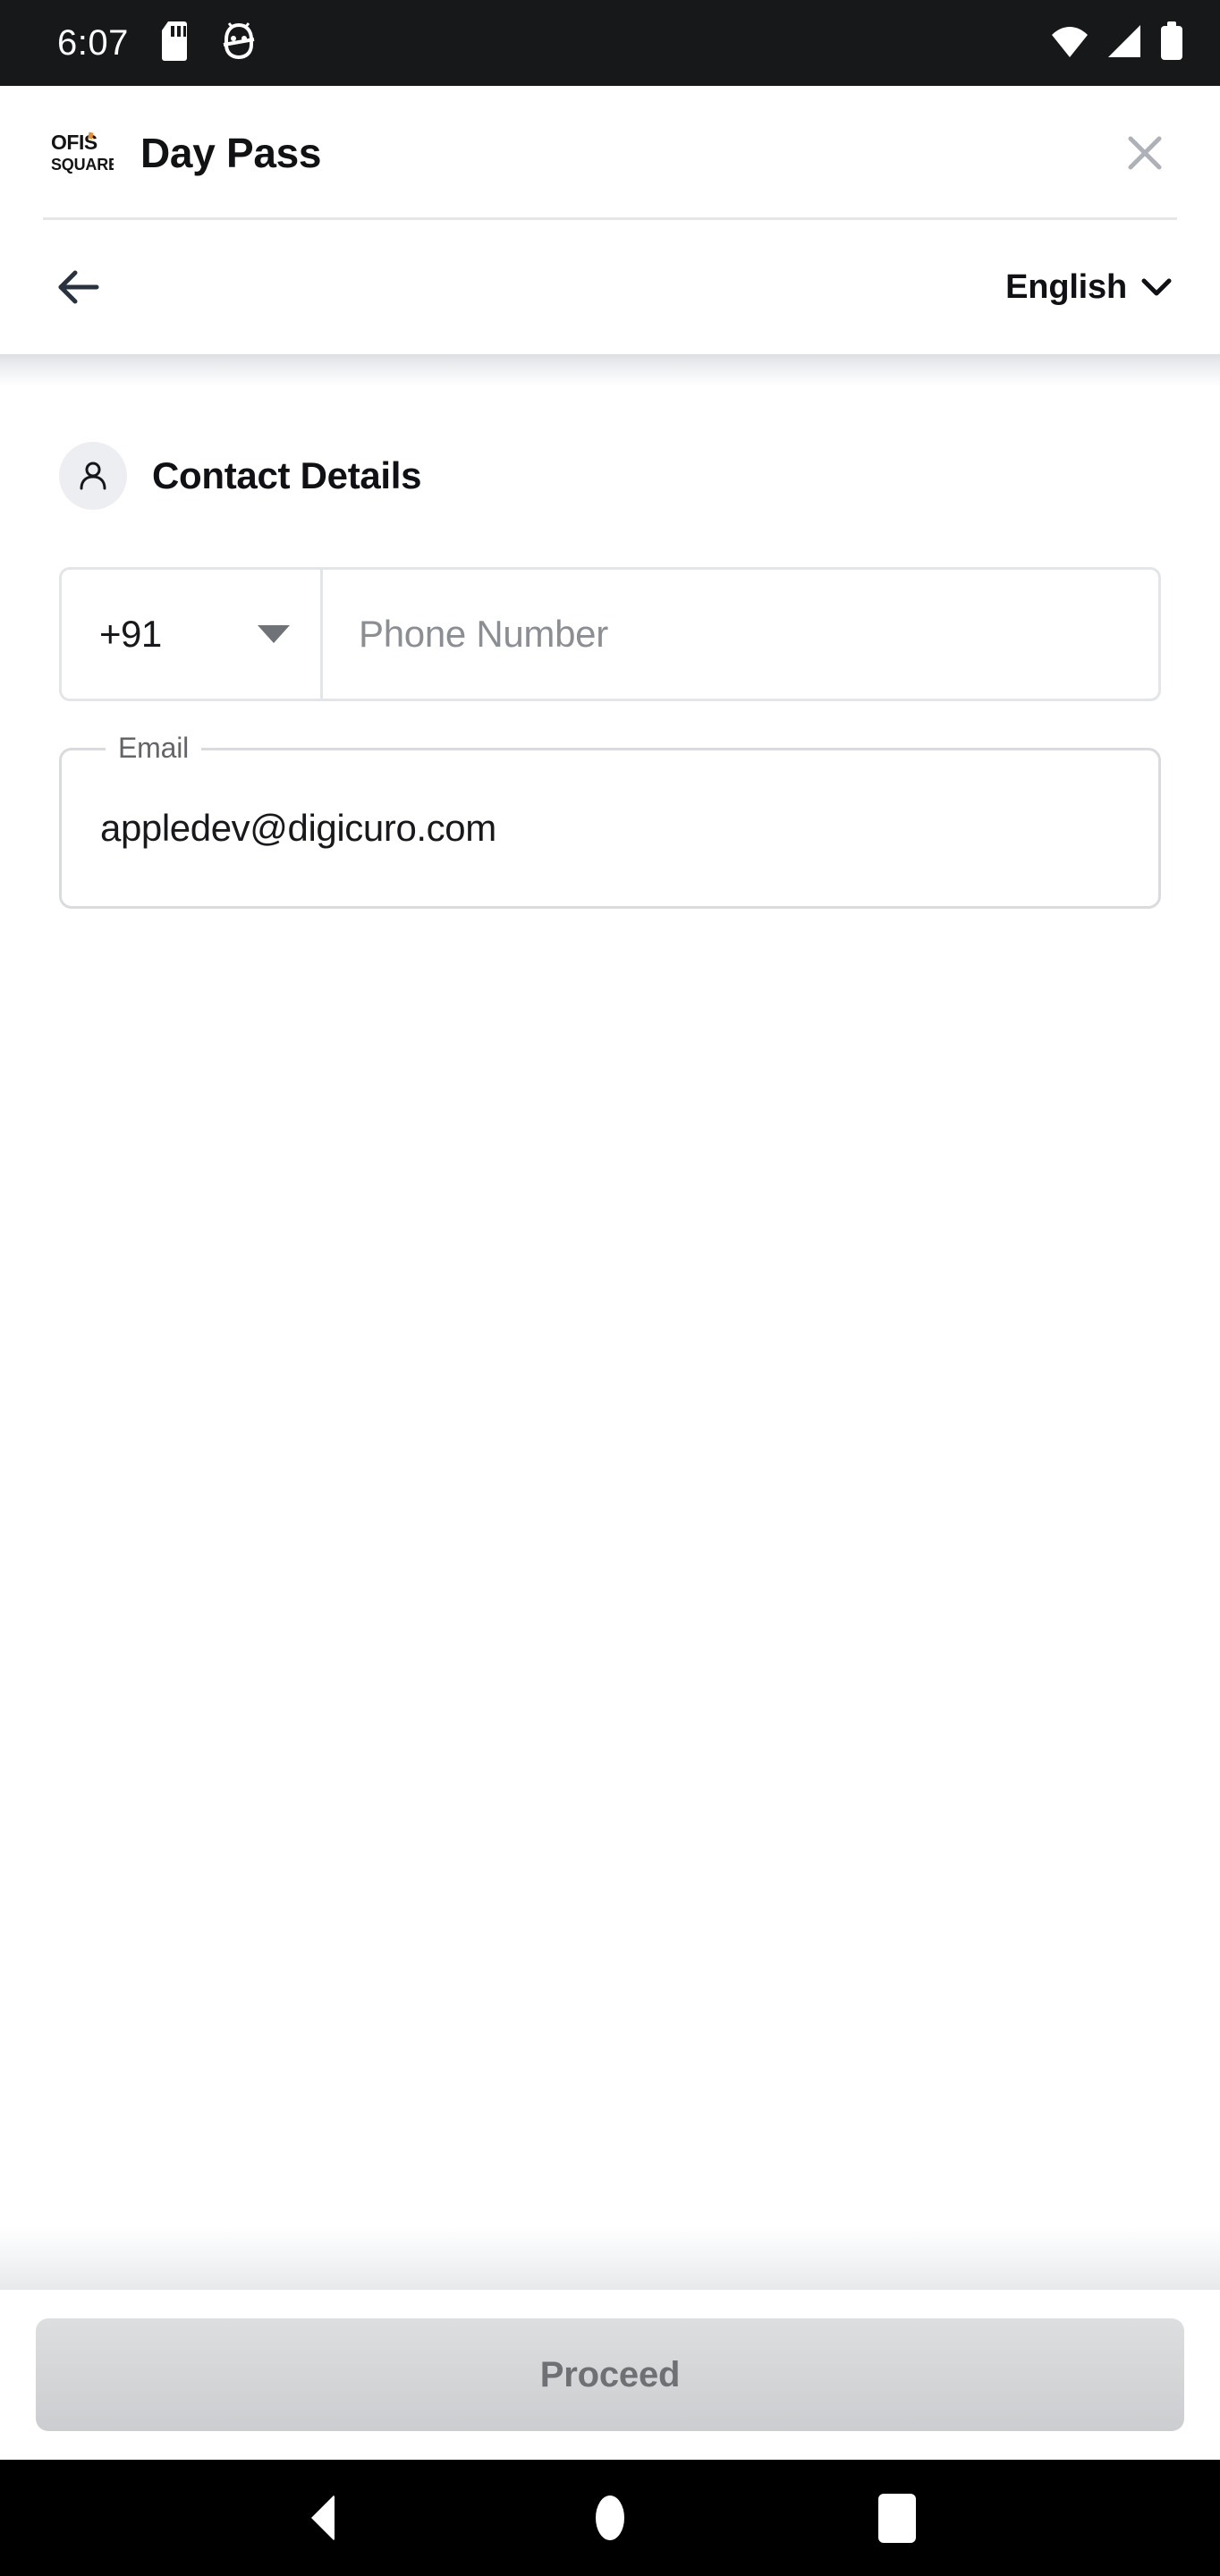  What do you see at coordinates (82, 153) in the screenshot?
I see `ofis-square-logo: OFIS SQUARE` at bounding box center [82, 153].